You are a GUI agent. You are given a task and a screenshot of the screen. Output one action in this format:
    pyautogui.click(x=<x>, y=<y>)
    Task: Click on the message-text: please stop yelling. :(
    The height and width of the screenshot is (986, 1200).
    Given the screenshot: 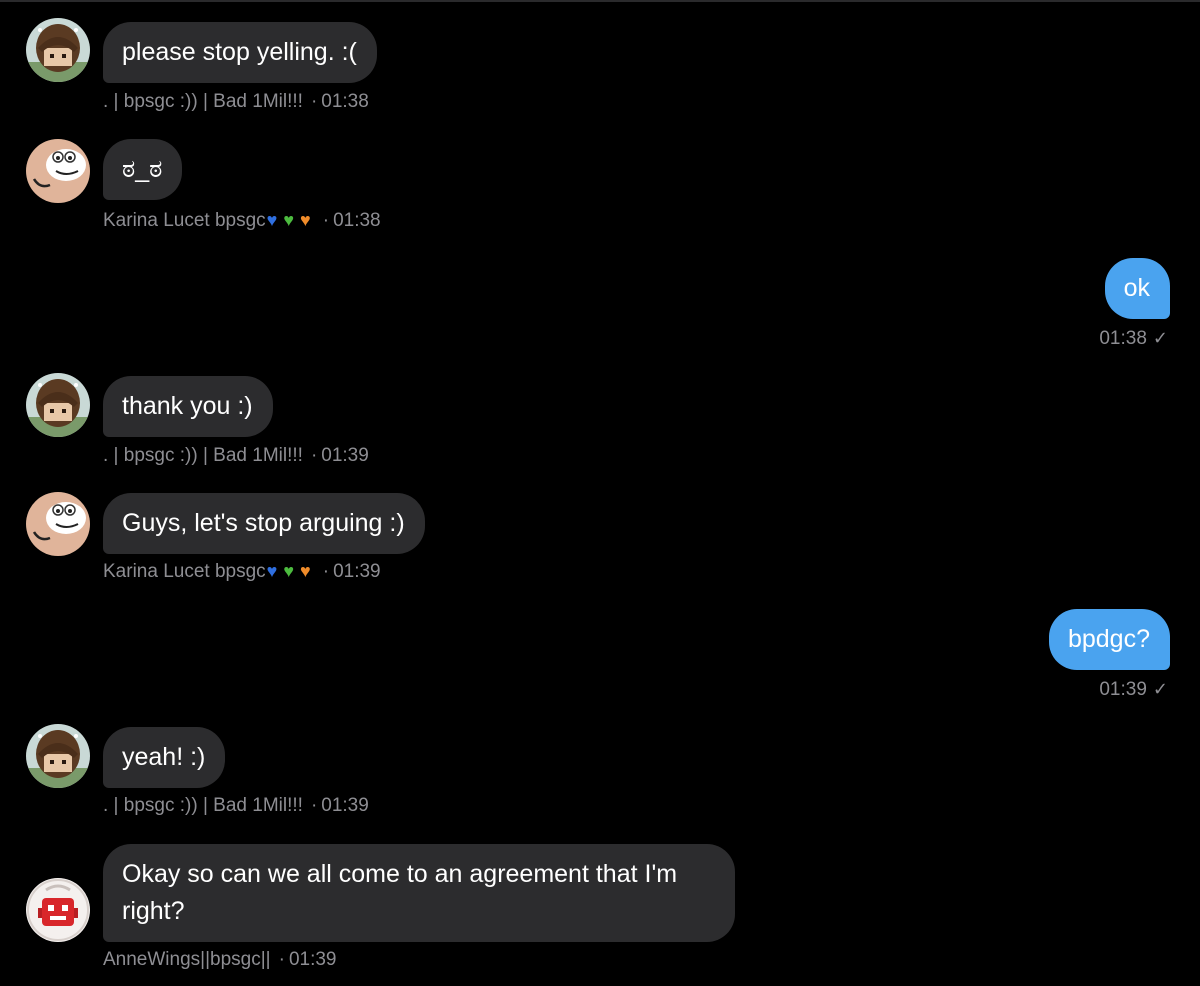 What is the action you would take?
    pyautogui.click(x=239, y=52)
    